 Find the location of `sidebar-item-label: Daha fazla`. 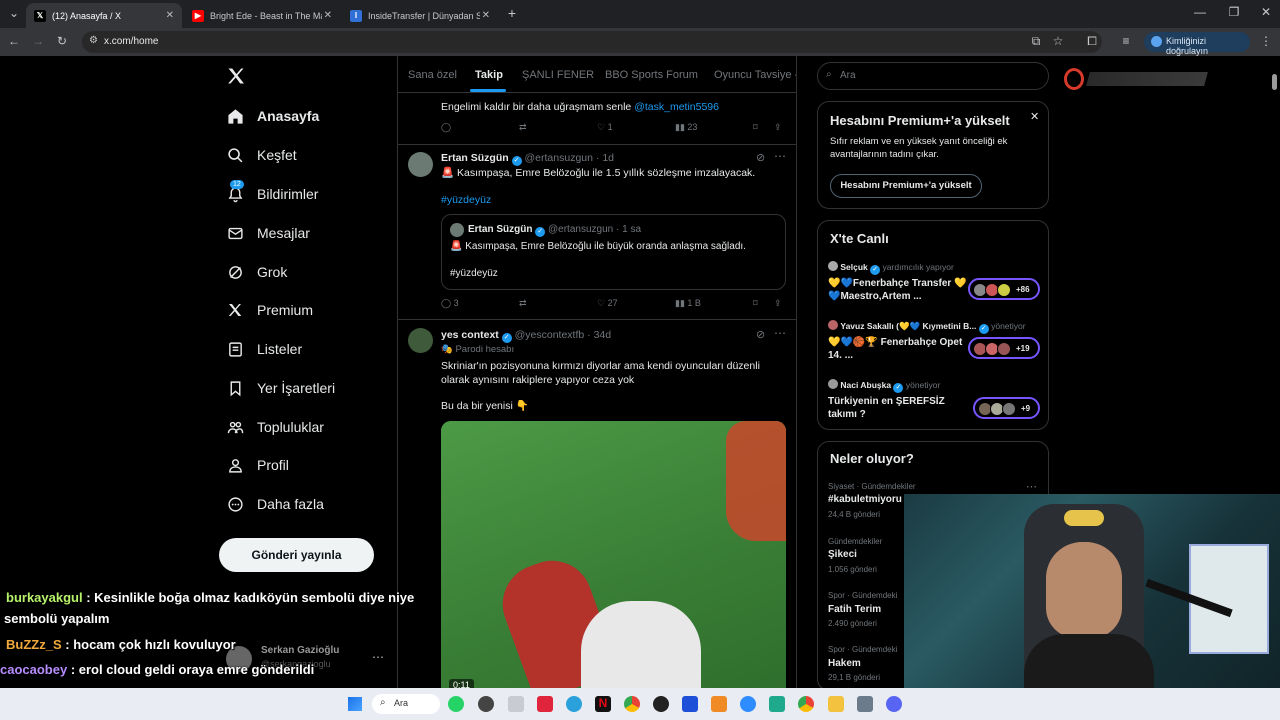

sidebar-item-label: Daha fazla is located at coordinates (290, 504).